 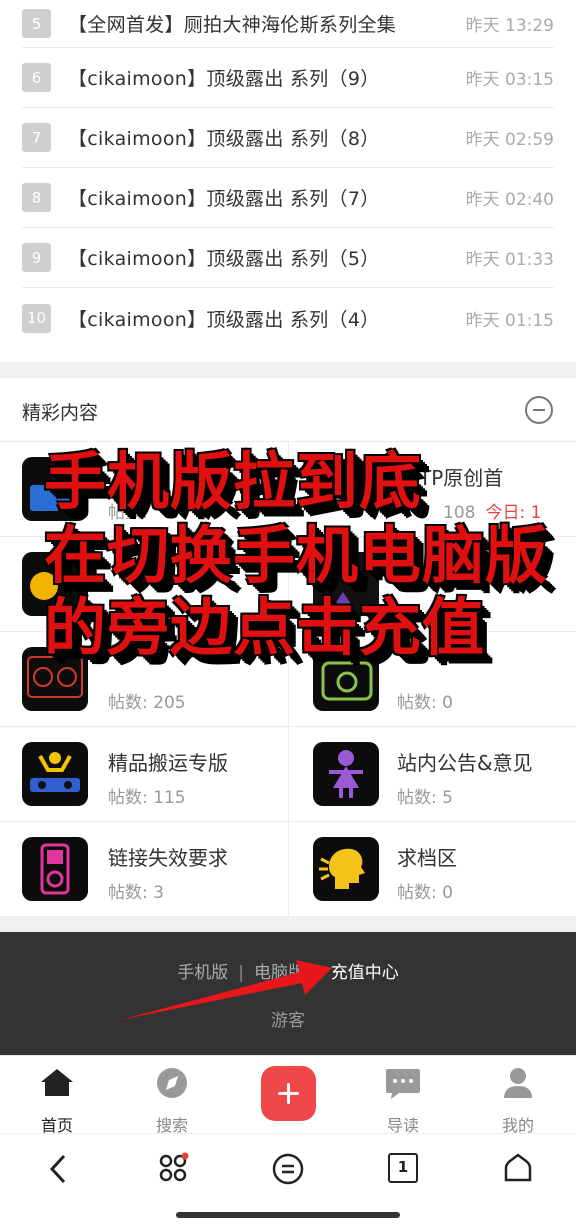 What do you see at coordinates (233, 481) in the screenshot?
I see `annotation-line-1: 手机版拉到底` at bounding box center [233, 481].